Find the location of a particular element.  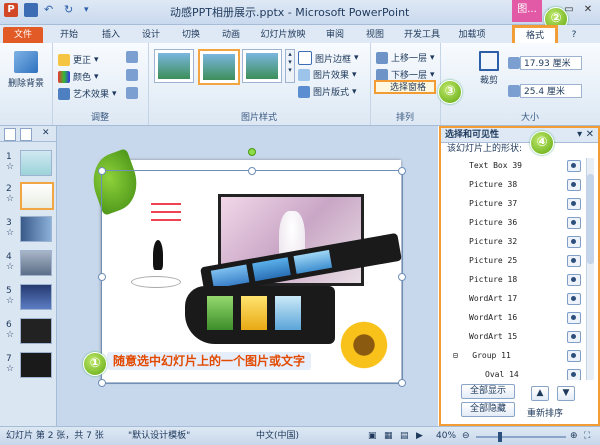

language-status: 中文(中国) is located at coordinates (277, 436).